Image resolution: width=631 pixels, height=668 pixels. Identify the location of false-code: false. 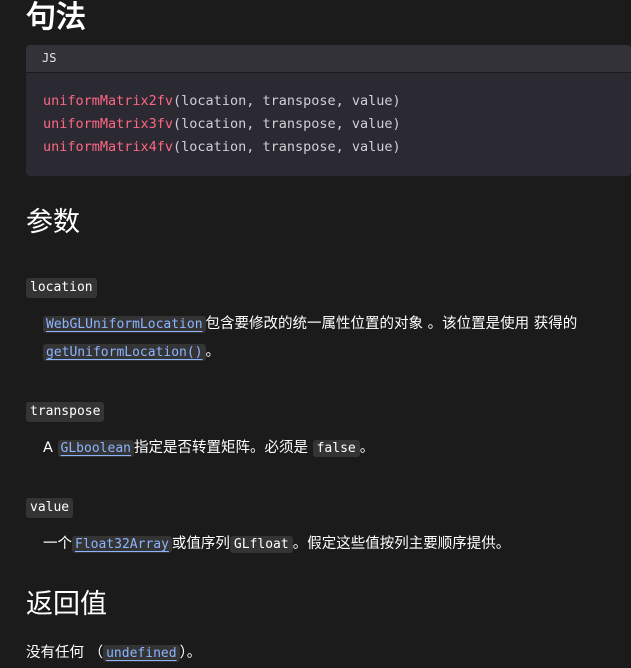
(336, 448).